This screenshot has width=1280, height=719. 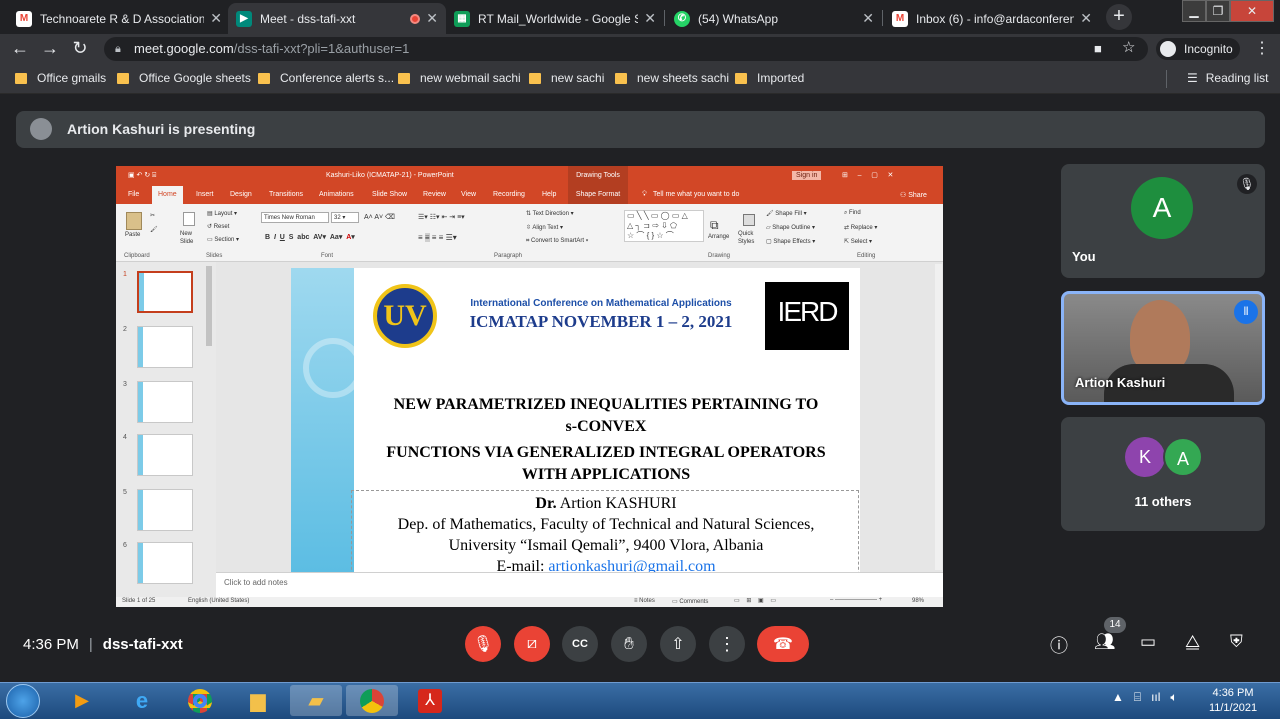 What do you see at coordinates (295, 217) in the screenshot?
I see `font-name-select: Times New Roman` at bounding box center [295, 217].